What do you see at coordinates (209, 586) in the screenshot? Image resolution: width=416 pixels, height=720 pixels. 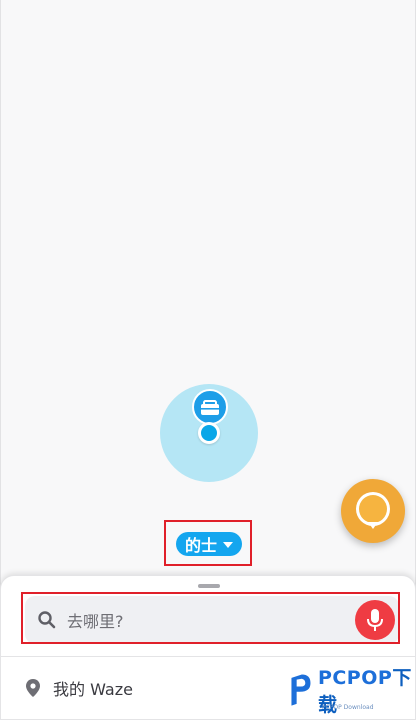 I see `drag-handle` at bounding box center [209, 586].